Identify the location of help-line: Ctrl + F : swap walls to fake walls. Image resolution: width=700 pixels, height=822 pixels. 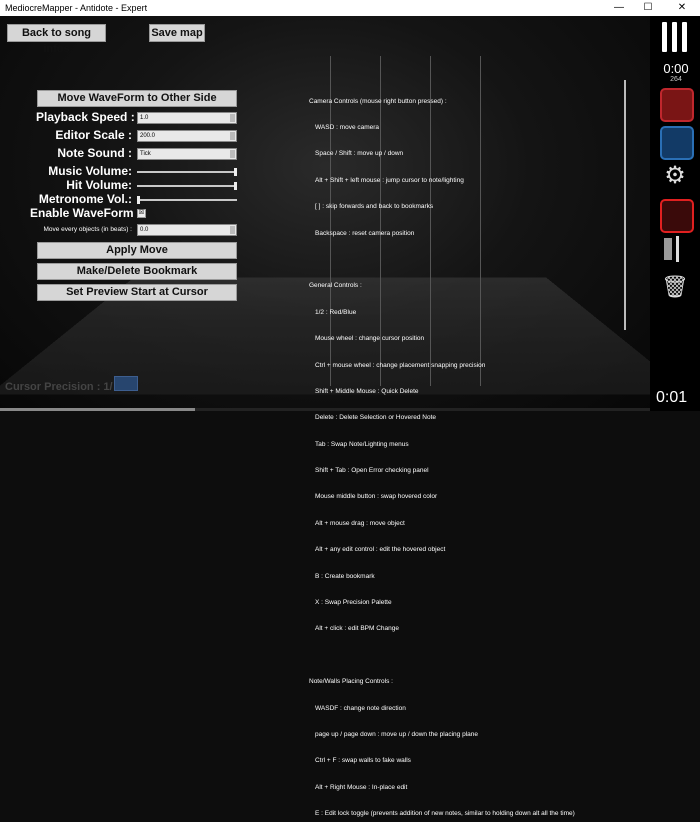
(363, 761).